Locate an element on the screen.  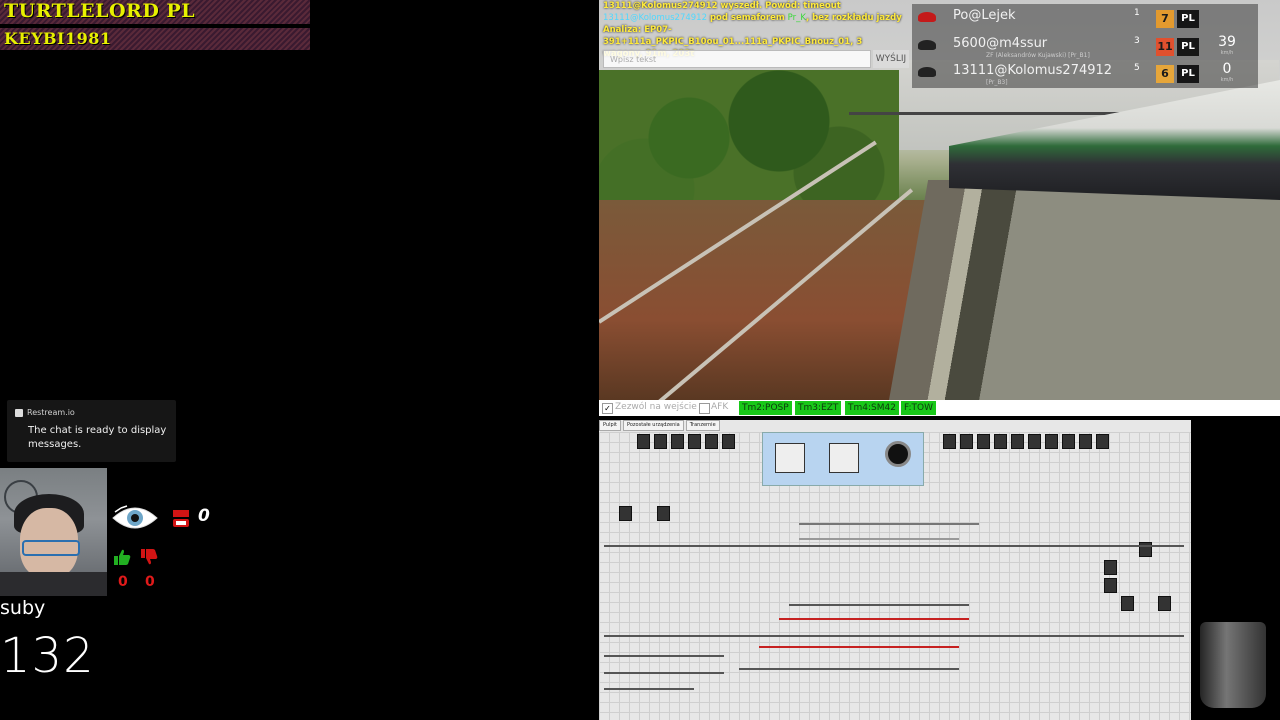
restream-brand-label: Restream.io is located at coordinates (51, 412).